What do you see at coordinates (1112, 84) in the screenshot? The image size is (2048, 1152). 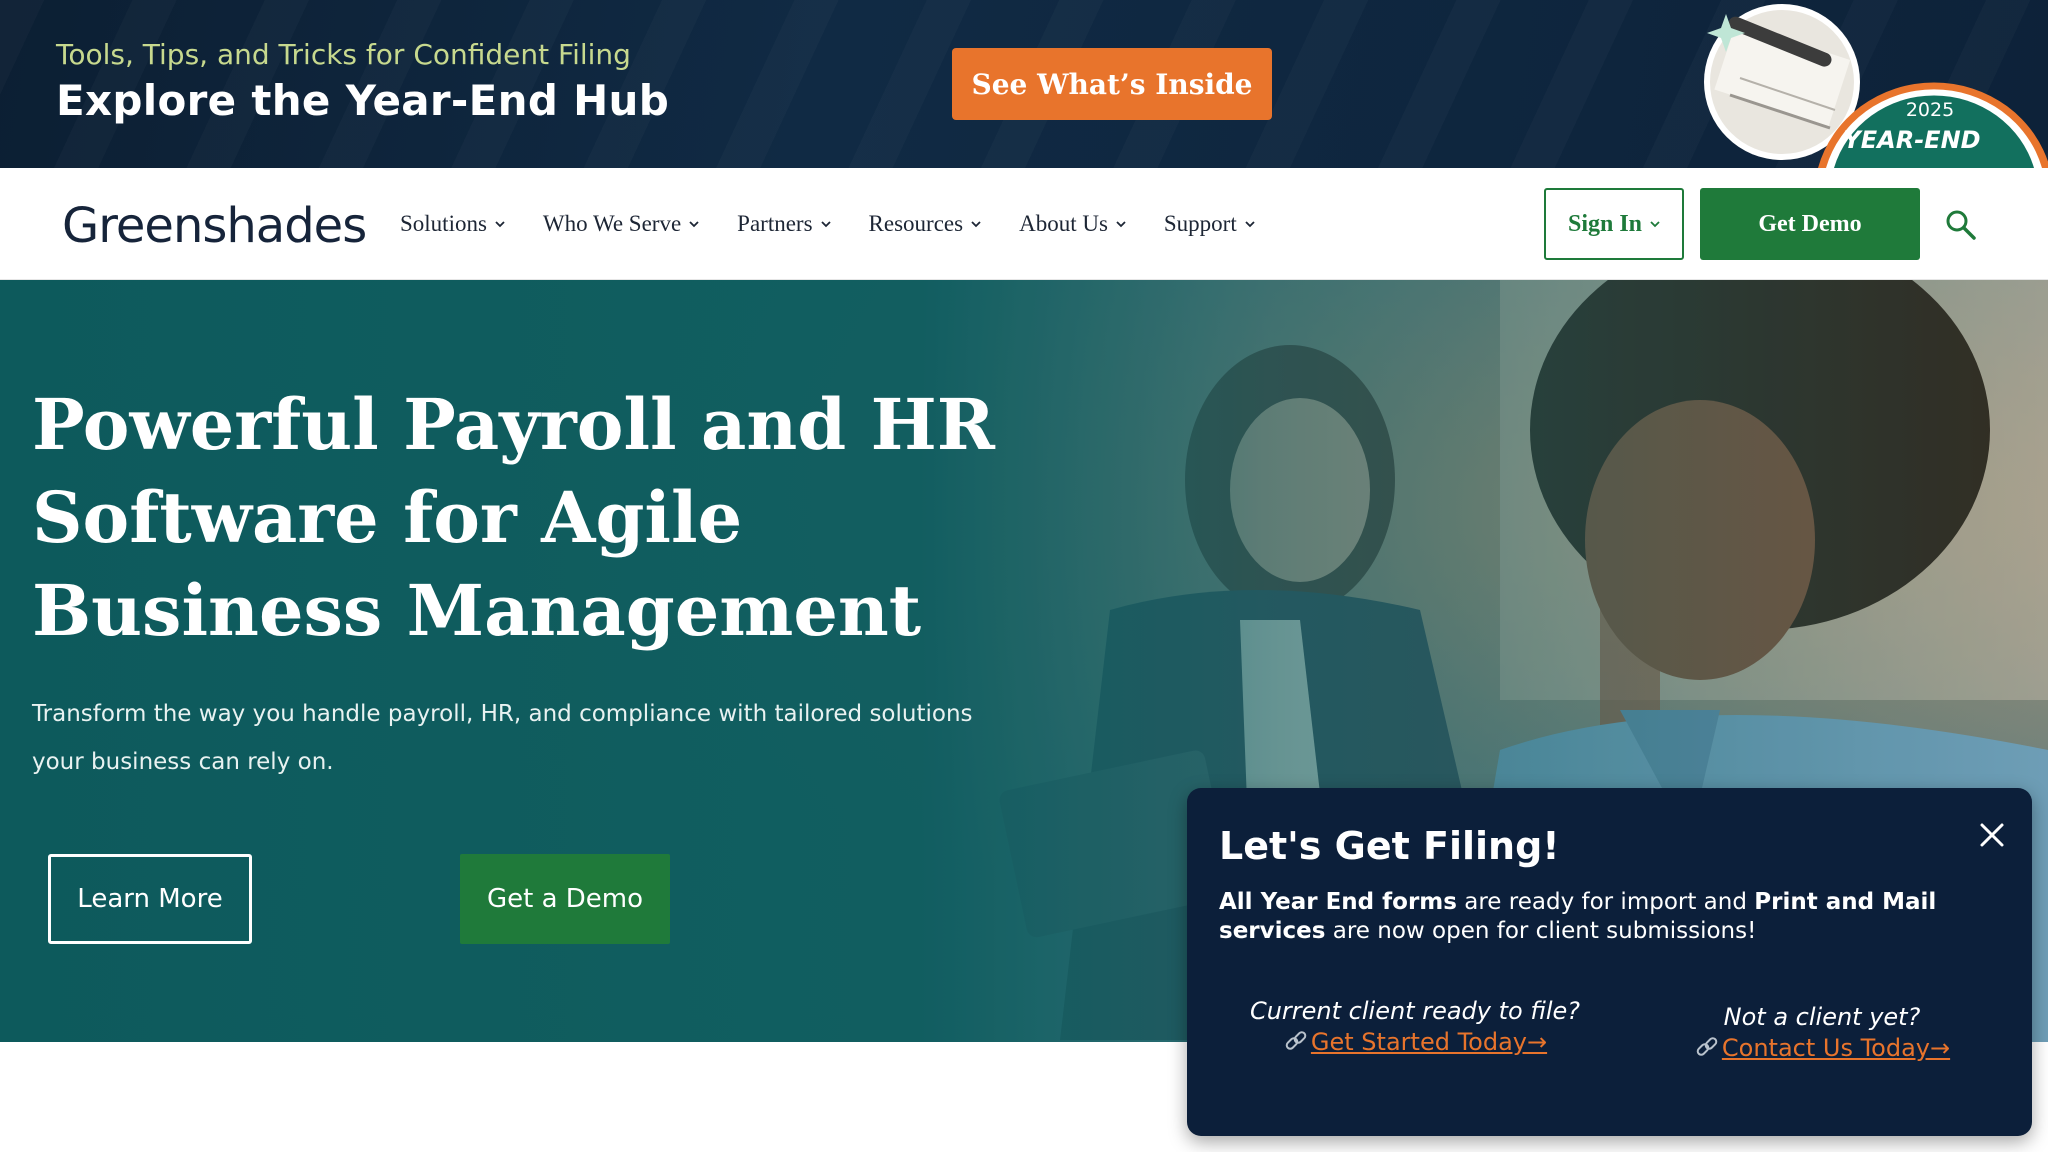 I see `see-whats-inside-button: See What’s Inside` at bounding box center [1112, 84].